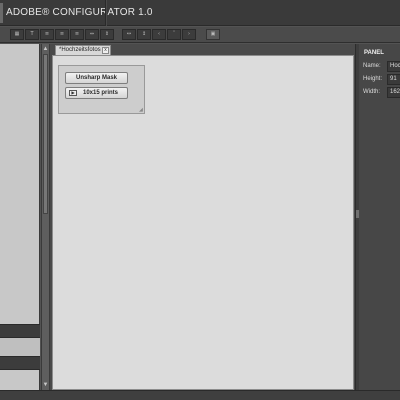 This screenshot has width=400, height=400. Describe the element at coordinates (45, 385) in the screenshot. I see `scroll-down-icon: ▼` at that location.